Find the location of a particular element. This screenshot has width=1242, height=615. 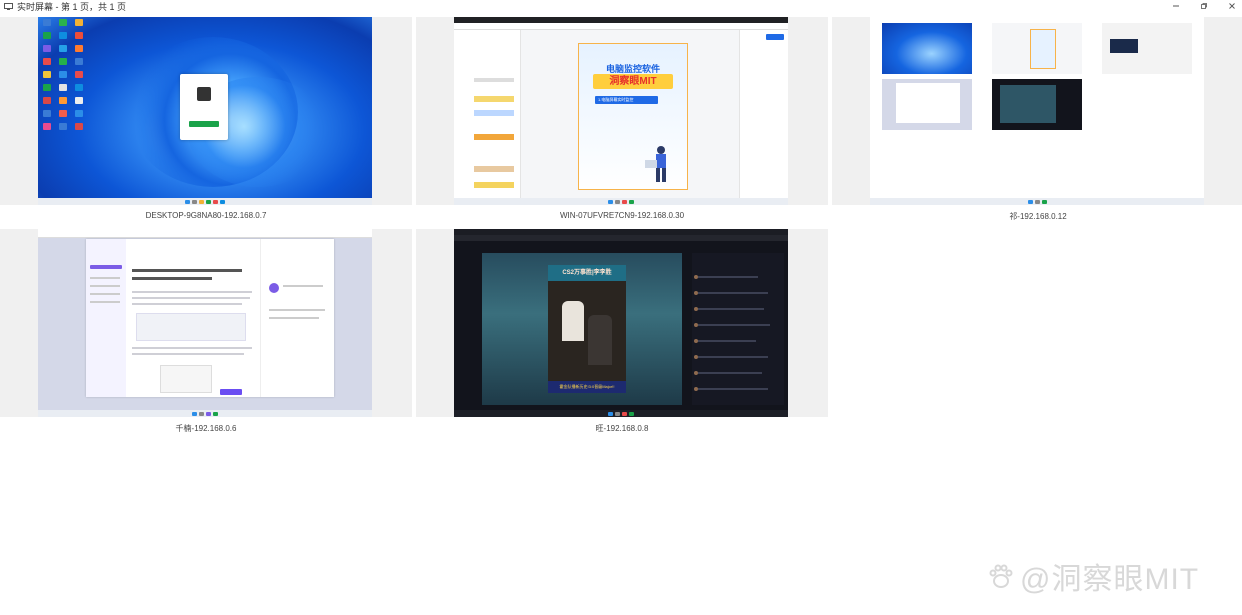

screen-tile-3: 祁-192.168.0.12 is located at coordinates (1037, 124).